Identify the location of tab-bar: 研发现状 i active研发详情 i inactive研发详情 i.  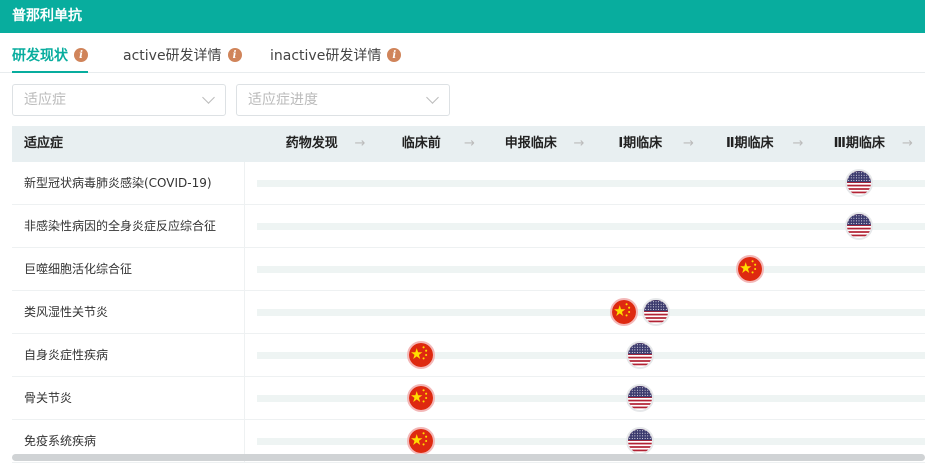
(462, 53).